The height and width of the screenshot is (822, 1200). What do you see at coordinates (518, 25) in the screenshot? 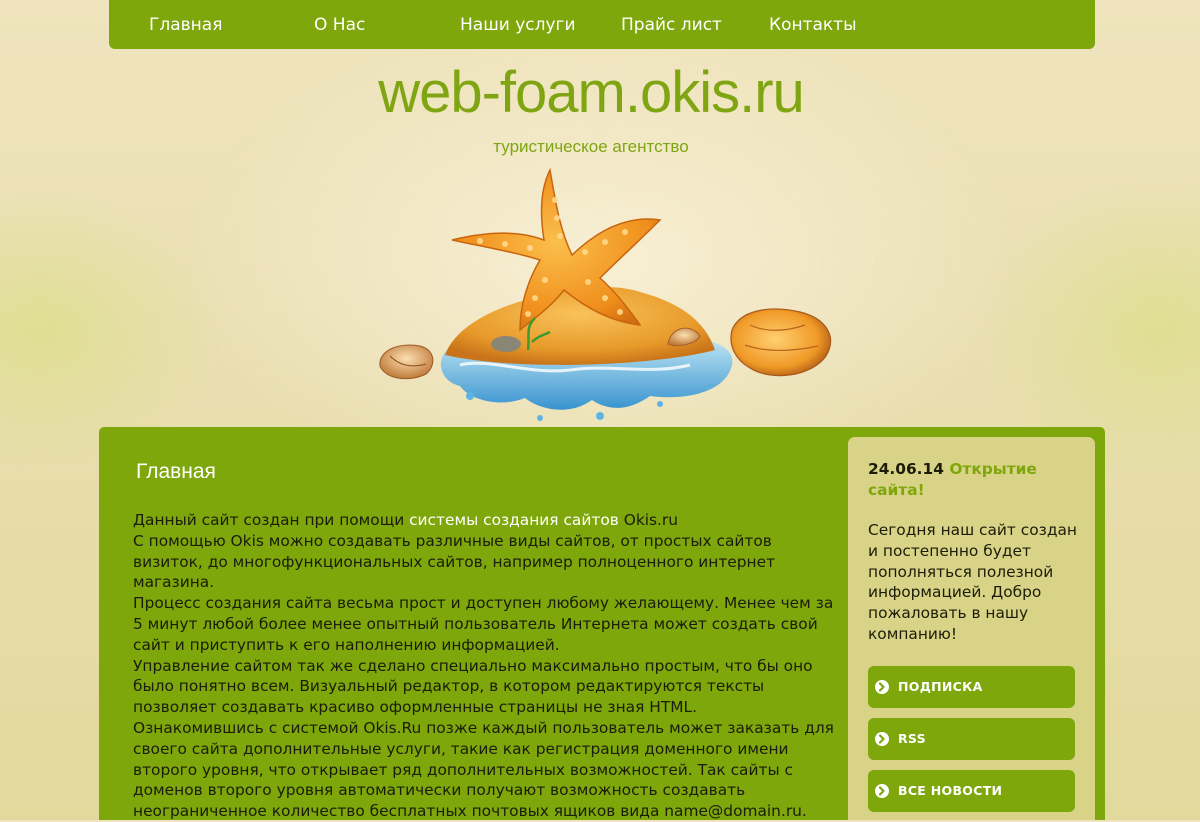
I see `nav-item-services: Наши услуги` at bounding box center [518, 25].